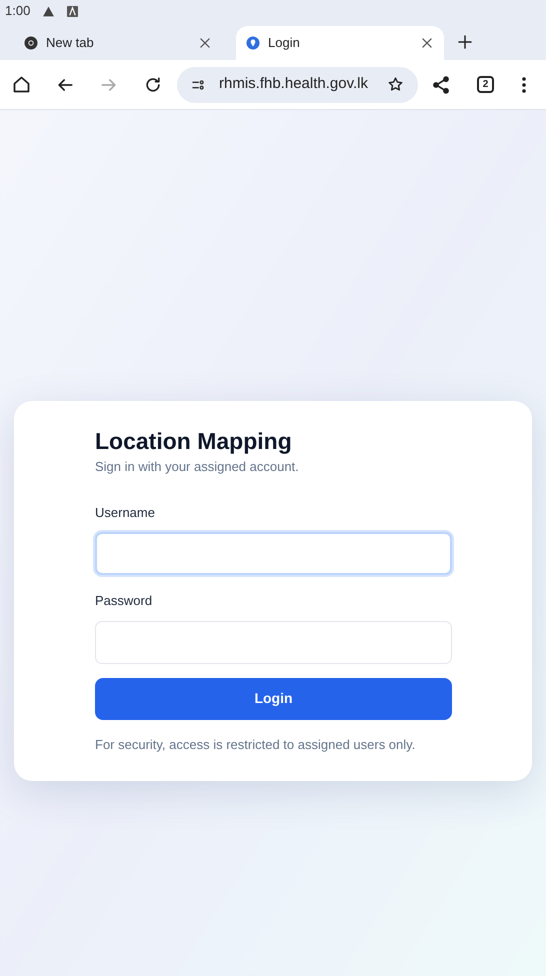  I want to click on new-tab-icon, so click(465, 42).